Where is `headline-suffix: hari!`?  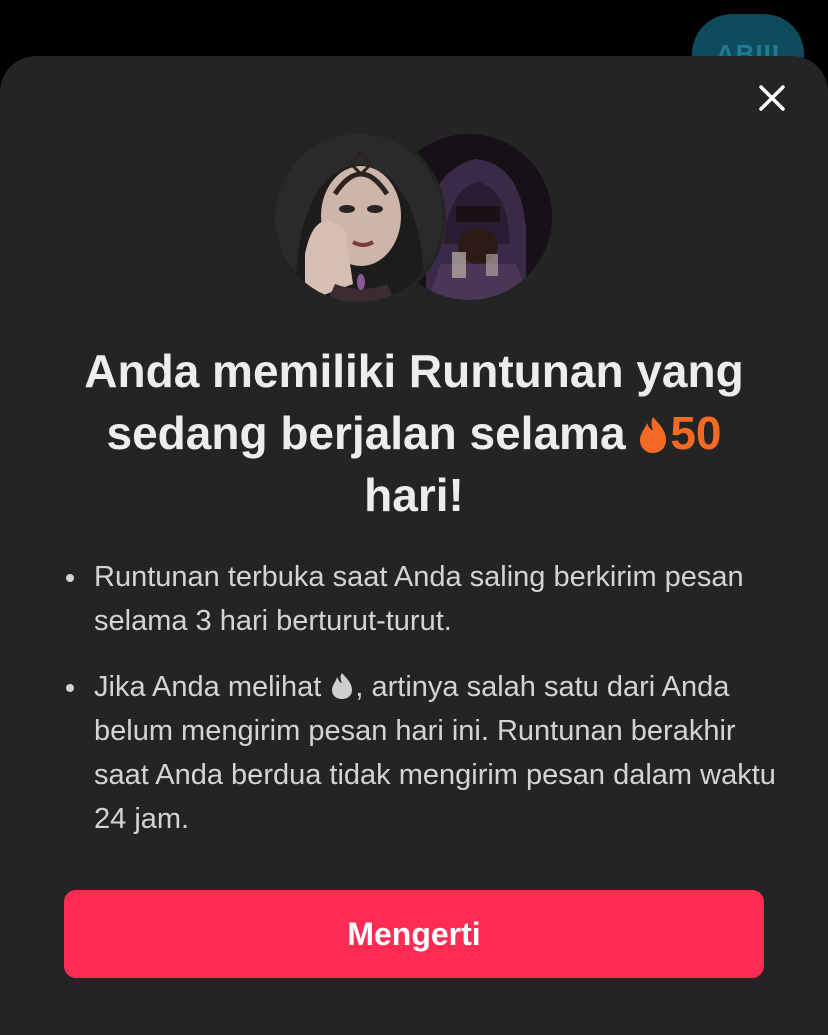
headline-suffix: hari! is located at coordinates (414, 495).